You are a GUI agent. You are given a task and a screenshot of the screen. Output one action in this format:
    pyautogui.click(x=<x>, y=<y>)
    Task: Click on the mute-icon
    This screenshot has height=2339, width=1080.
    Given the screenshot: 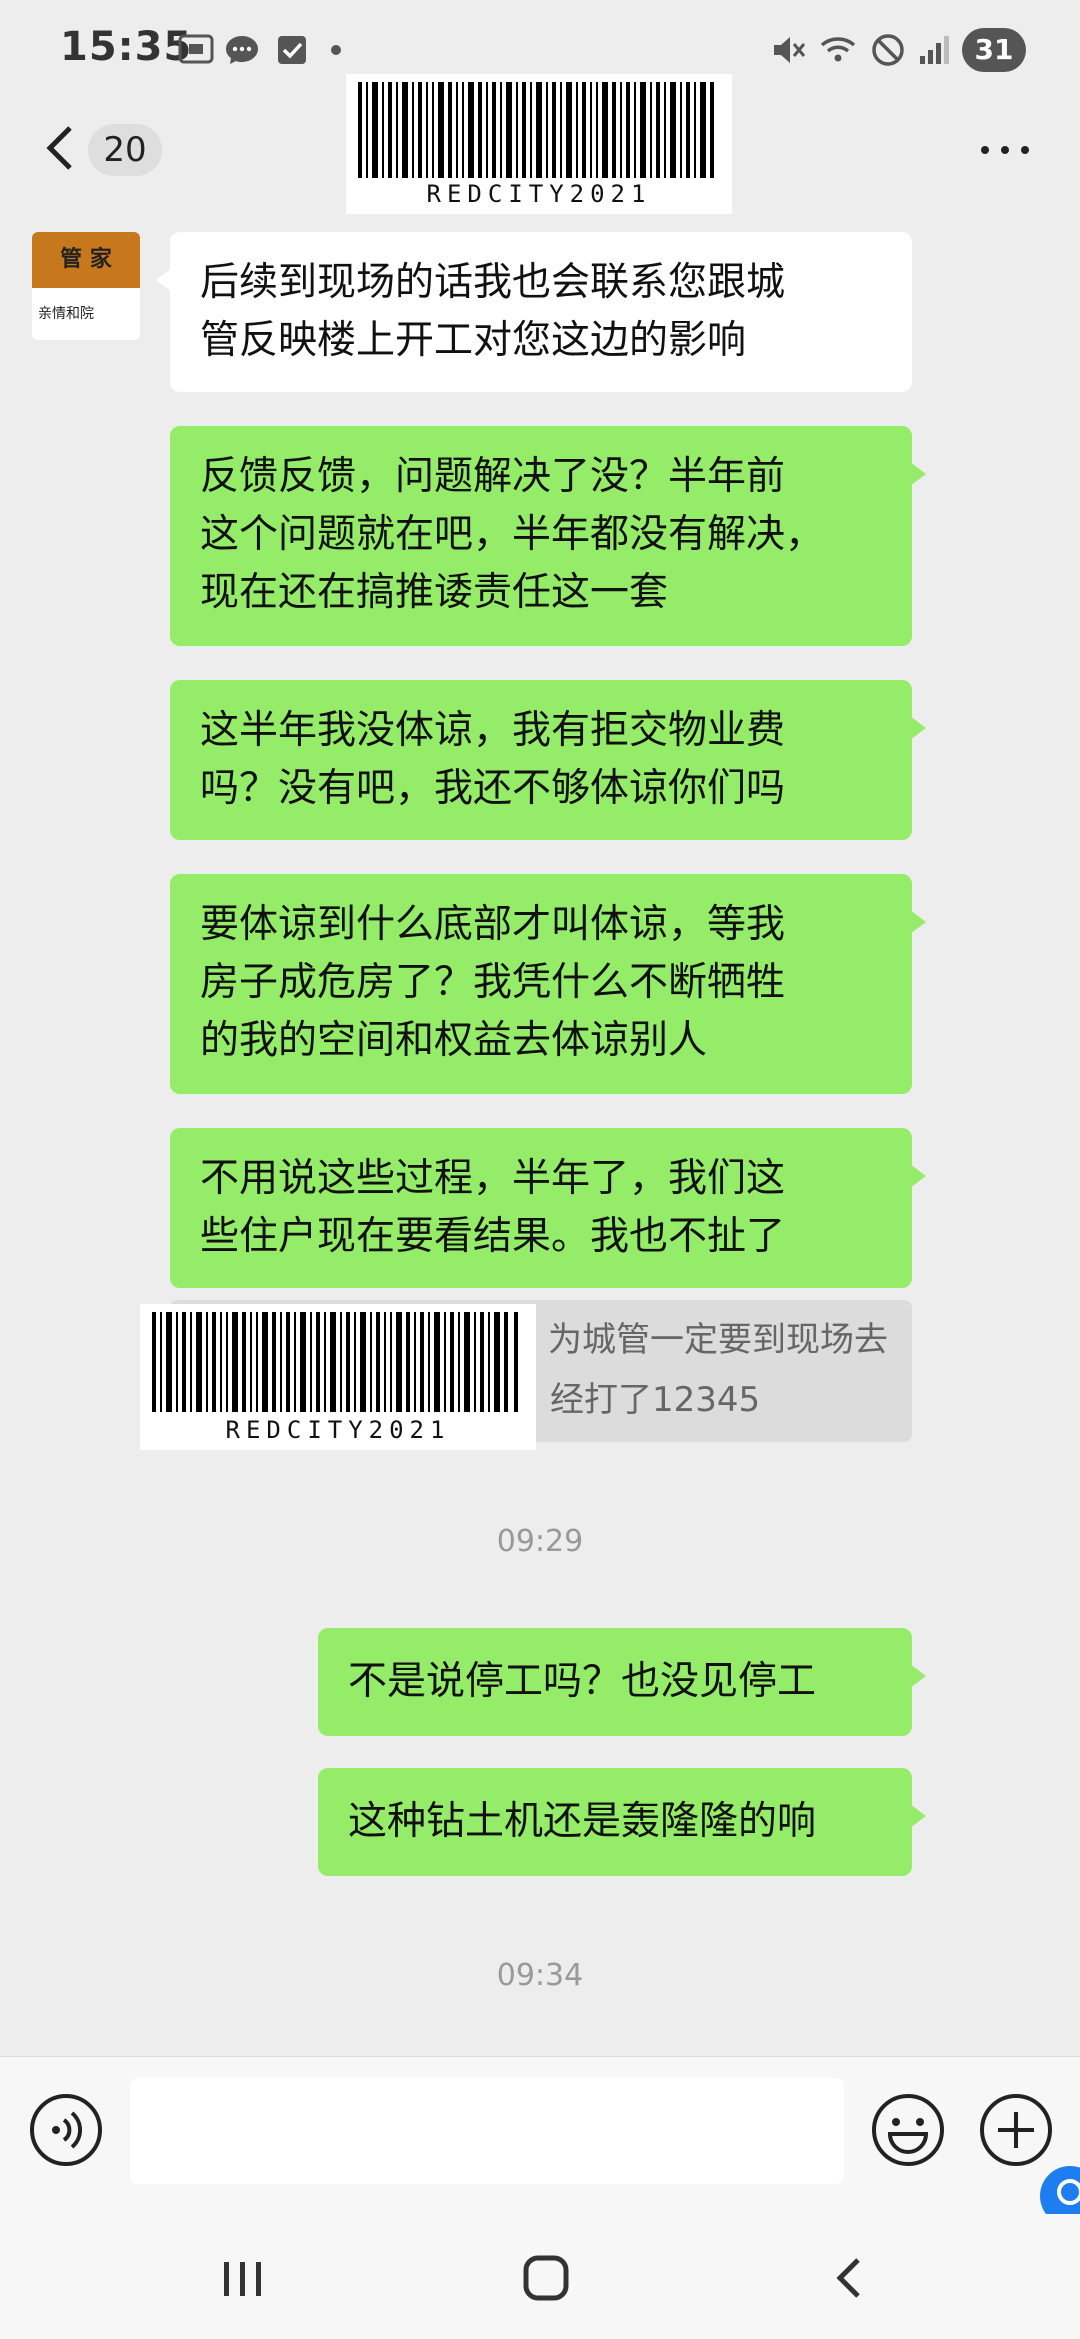 What is the action you would take?
    pyautogui.click(x=790, y=50)
    